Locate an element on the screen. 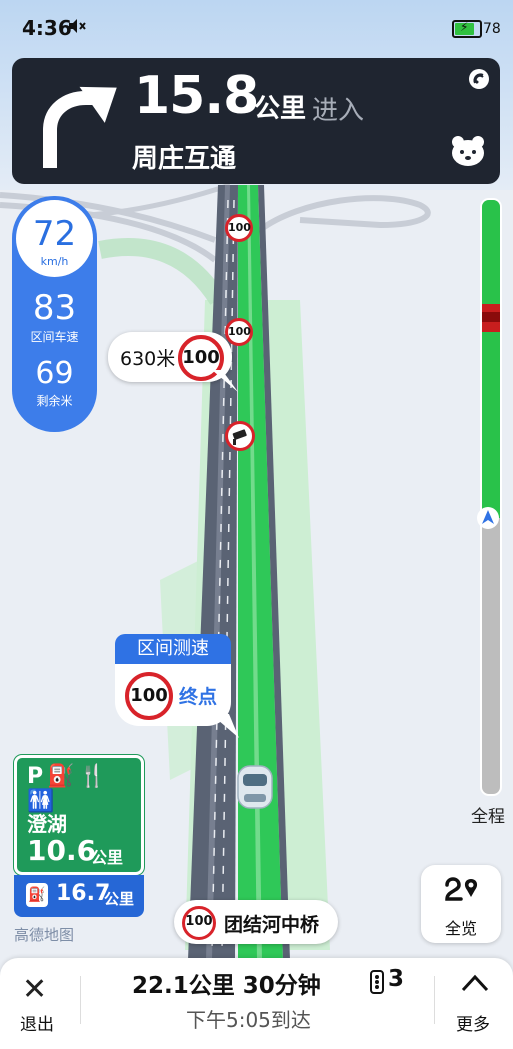 This screenshot has width=513, height=1049. next-turn-action: 进入 is located at coordinates (338, 111).